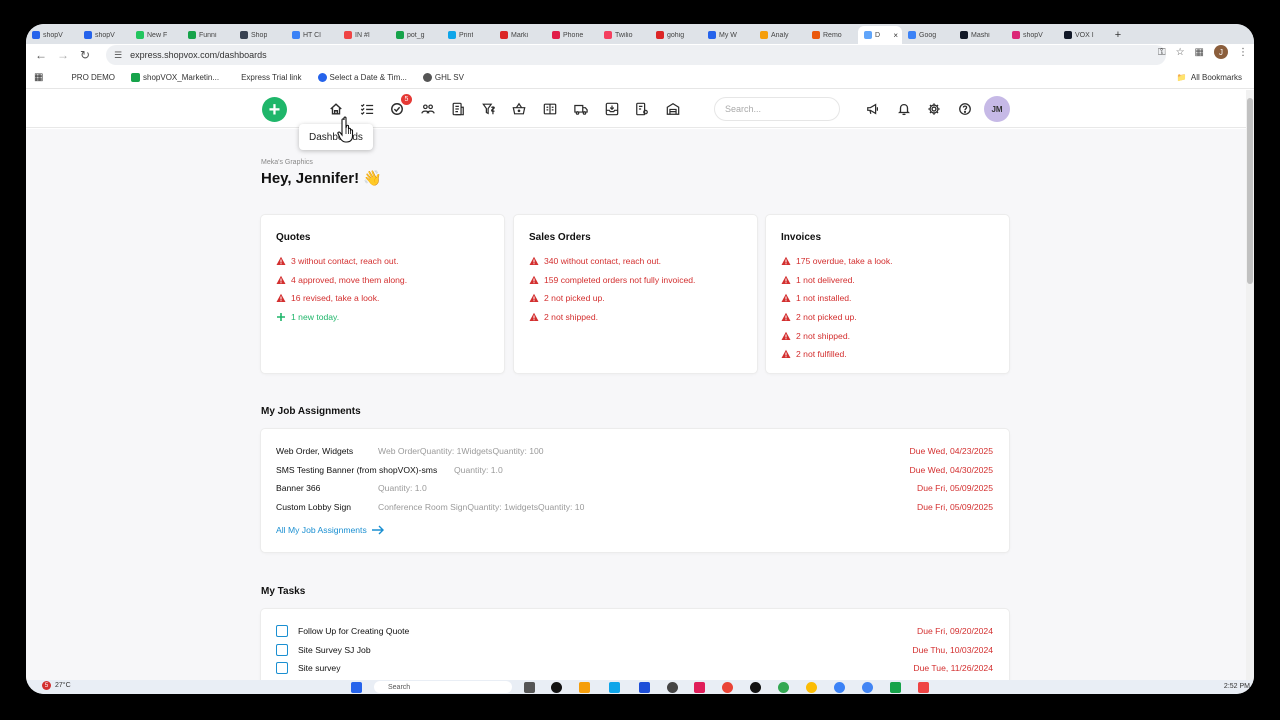  What do you see at coordinates (529, 687) in the screenshot?
I see `task-view-icon` at bounding box center [529, 687].